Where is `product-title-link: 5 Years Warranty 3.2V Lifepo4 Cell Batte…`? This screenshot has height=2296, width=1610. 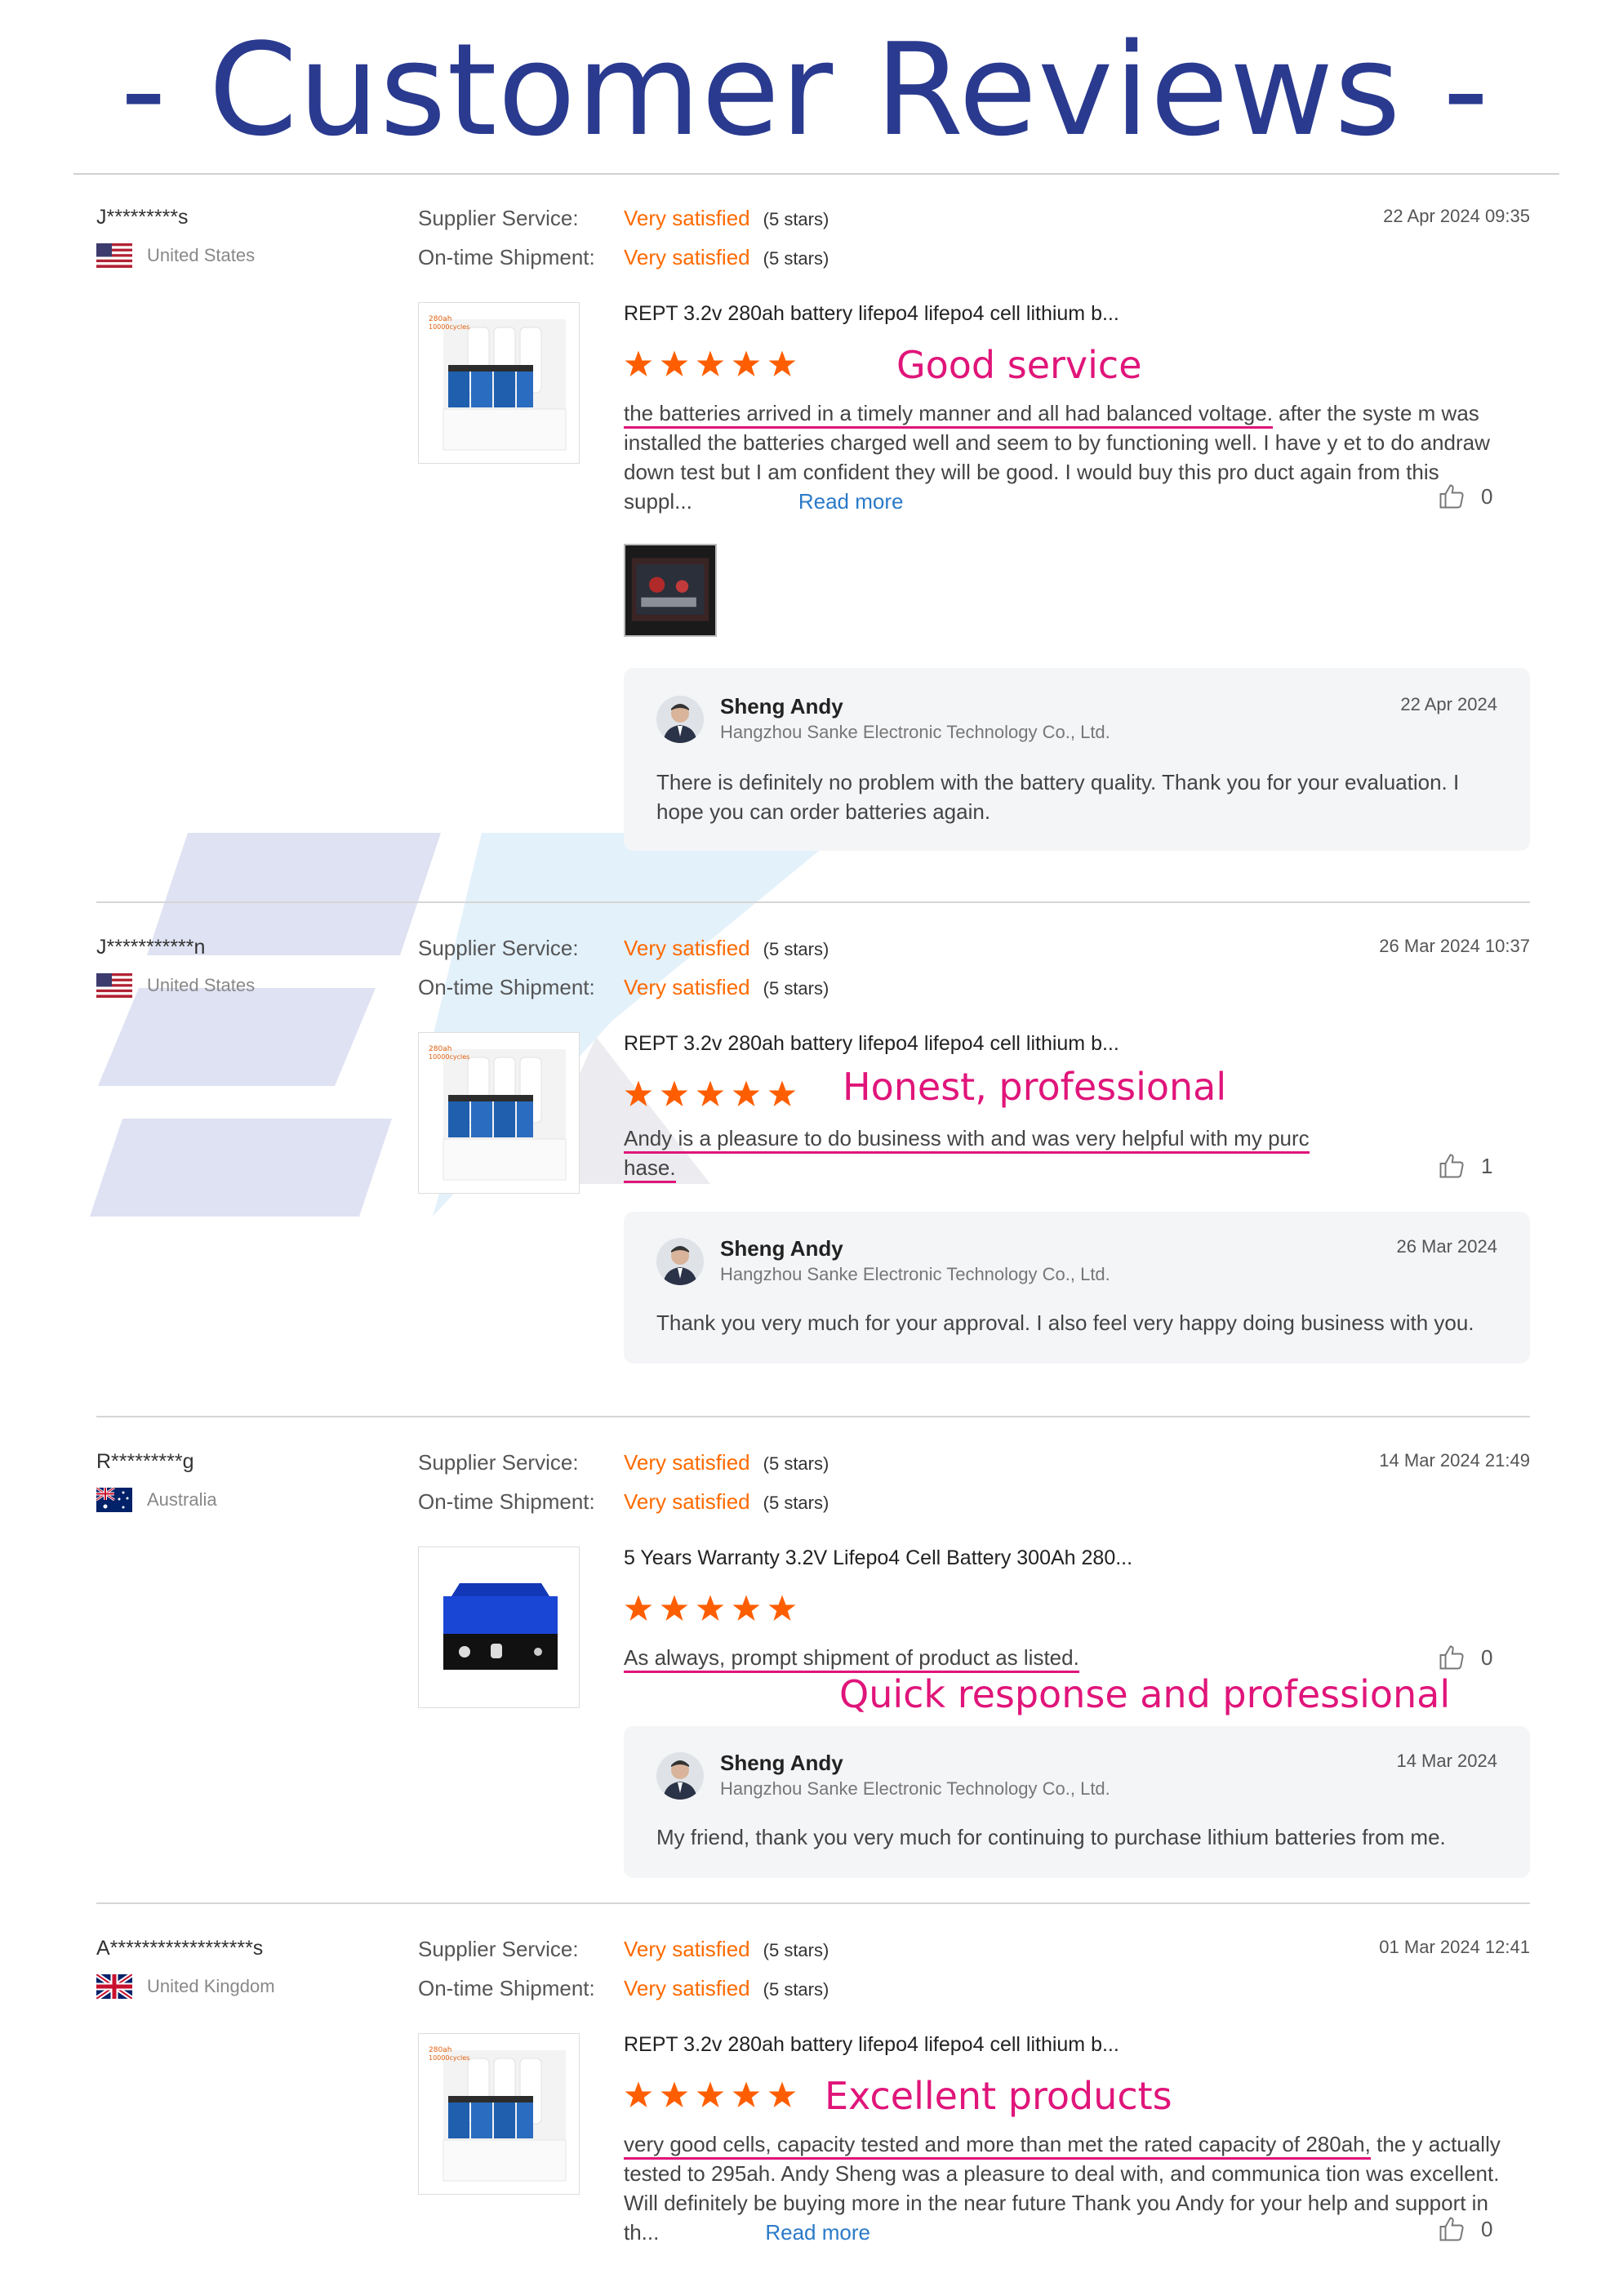
product-title-link: 5 Years Warranty 3.2V Lifepo4 Cell Batte… is located at coordinates (878, 1558).